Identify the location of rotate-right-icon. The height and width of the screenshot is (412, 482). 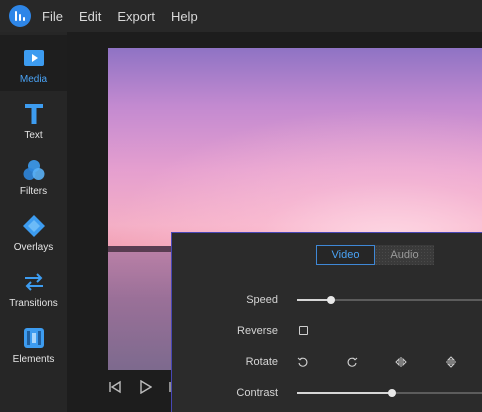
(352, 361).